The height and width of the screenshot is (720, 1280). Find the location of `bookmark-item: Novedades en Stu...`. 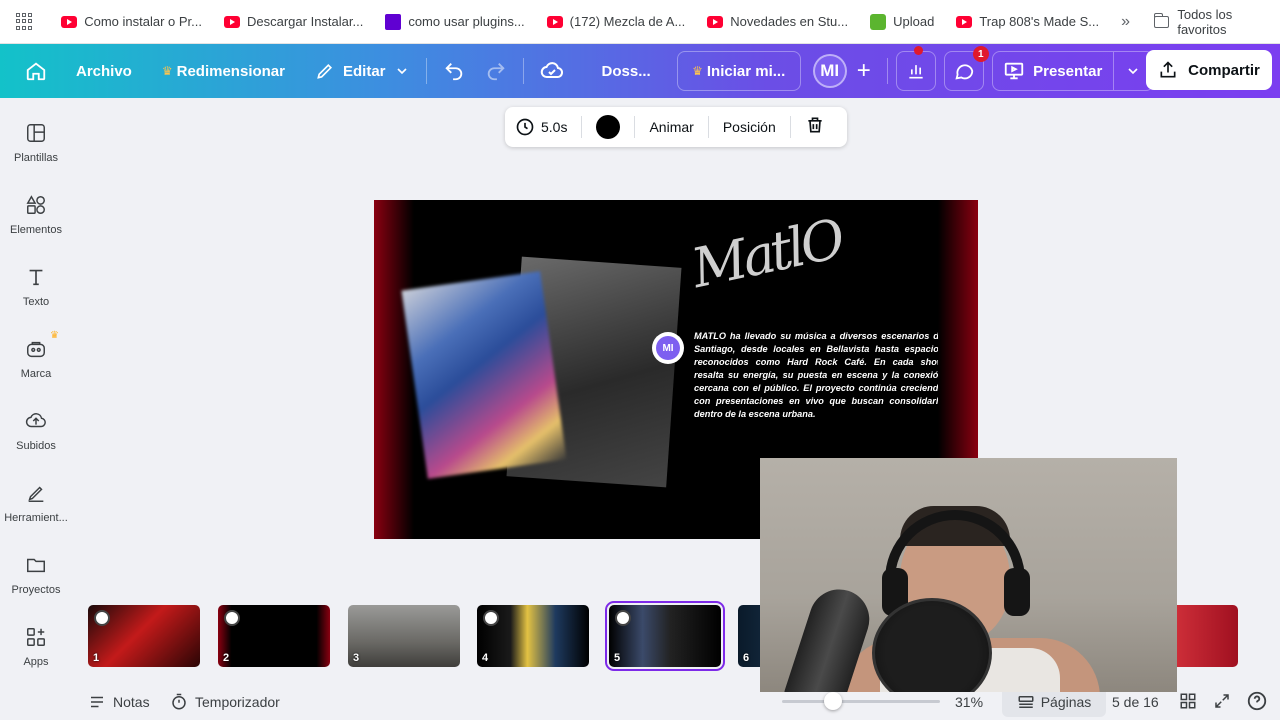

bookmark-item: Novedades en Stu... is located at coordinates (777, 21).